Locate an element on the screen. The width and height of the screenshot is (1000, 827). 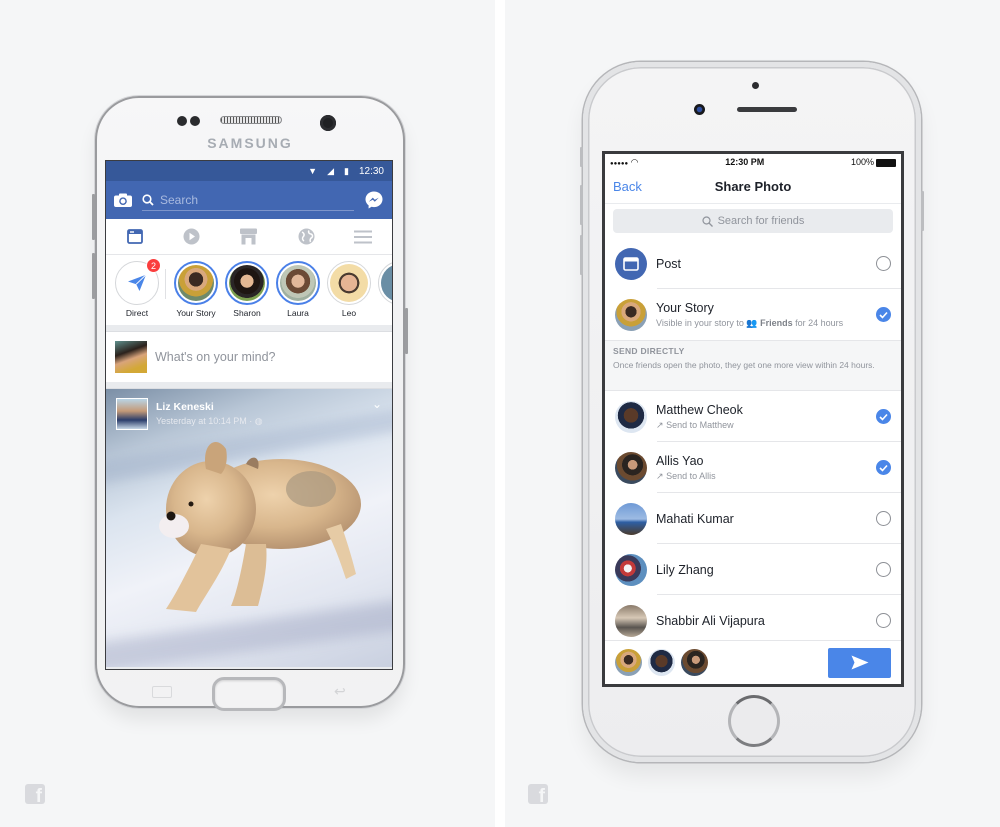
signal-strength: ●●●●● ◠ is located at coordinates (624, 162).